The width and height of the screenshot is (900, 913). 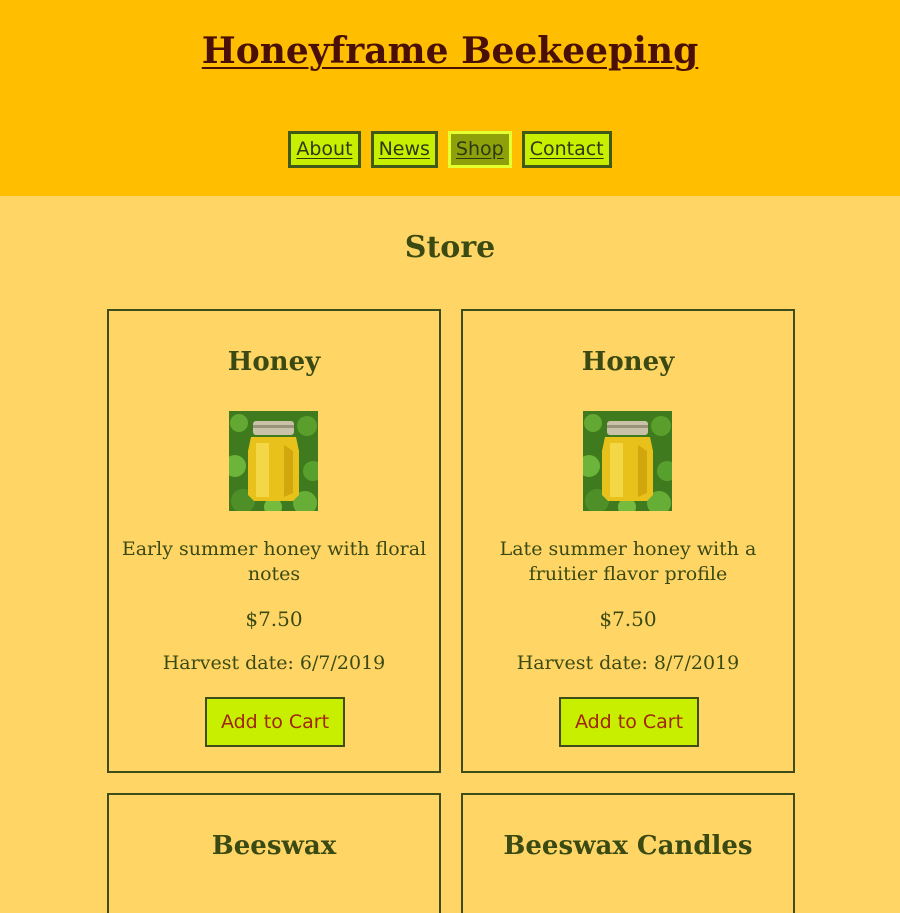 What do you see at coordinates (274, 846) in the screenshot?
I see `product-title: Beeswax` at bounding box center [274, 846].